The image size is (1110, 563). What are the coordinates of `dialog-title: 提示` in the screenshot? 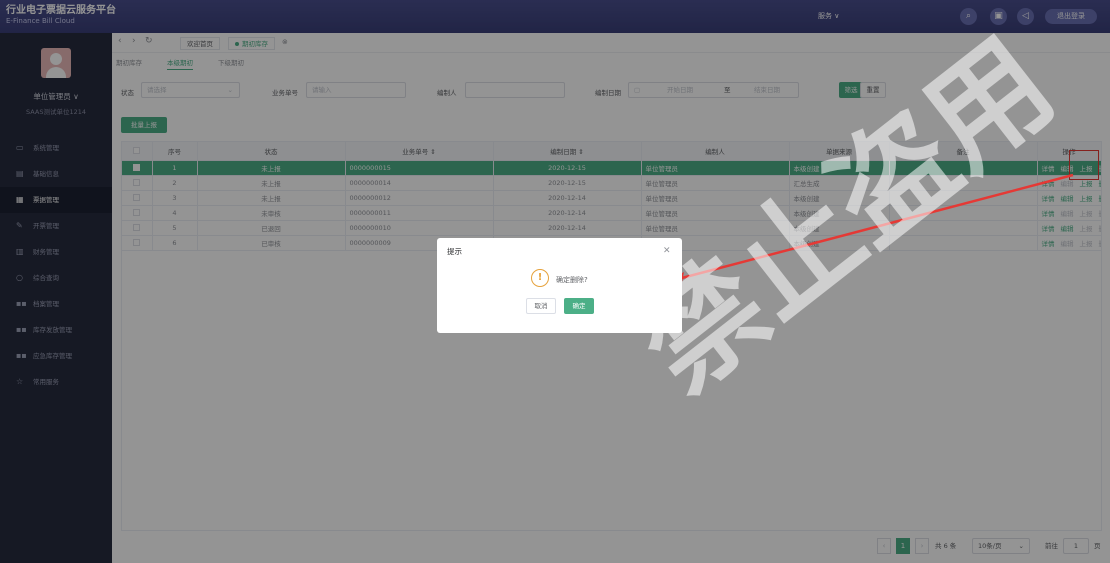 It's located at (454, 251).